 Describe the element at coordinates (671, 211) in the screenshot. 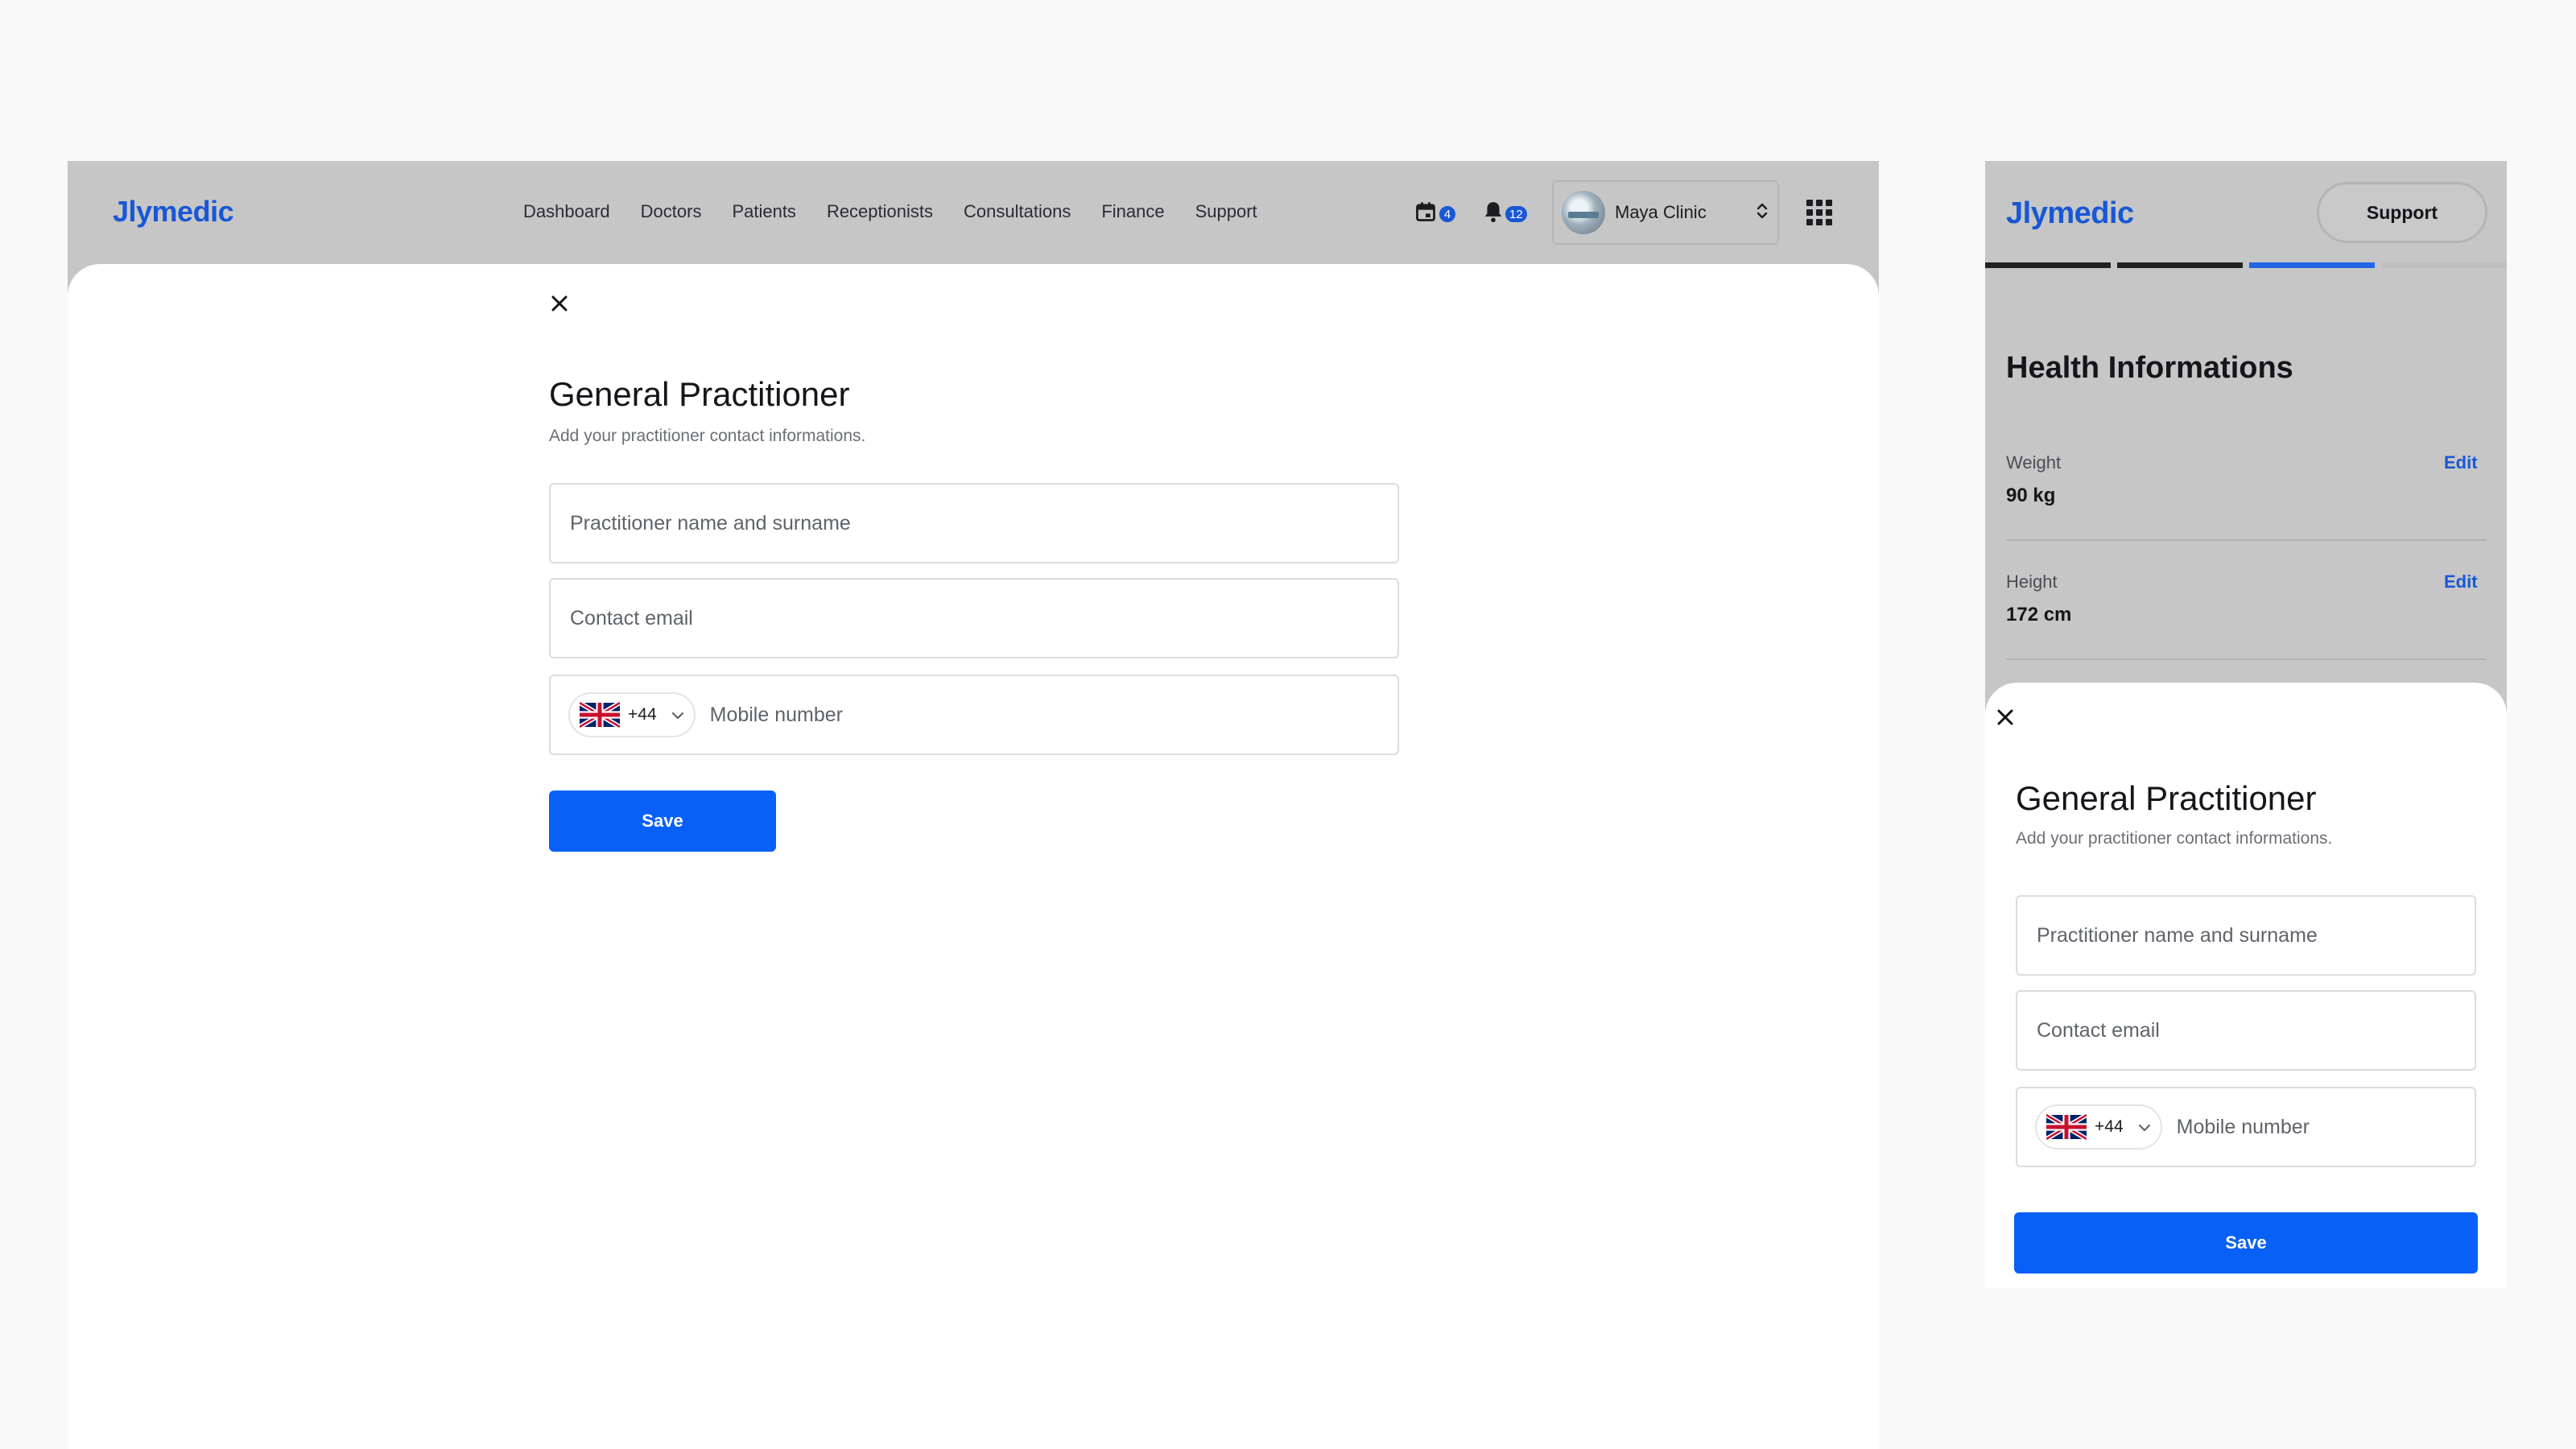

I see `nav-doctors: Doctors` at that location.